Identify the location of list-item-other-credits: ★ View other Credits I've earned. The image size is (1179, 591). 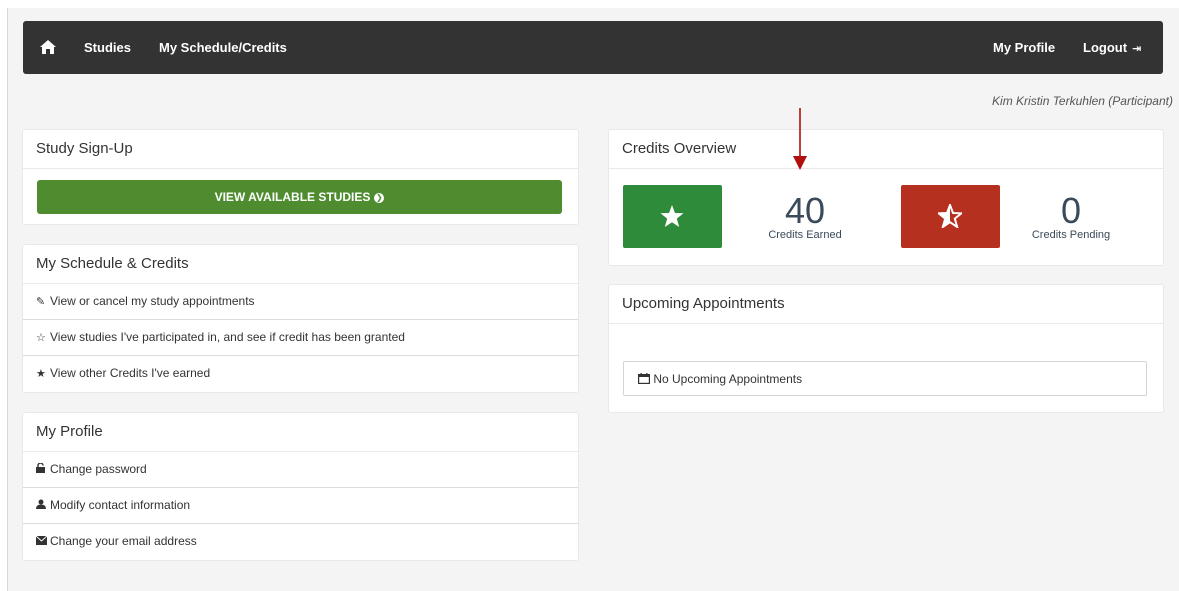
(300, 373).